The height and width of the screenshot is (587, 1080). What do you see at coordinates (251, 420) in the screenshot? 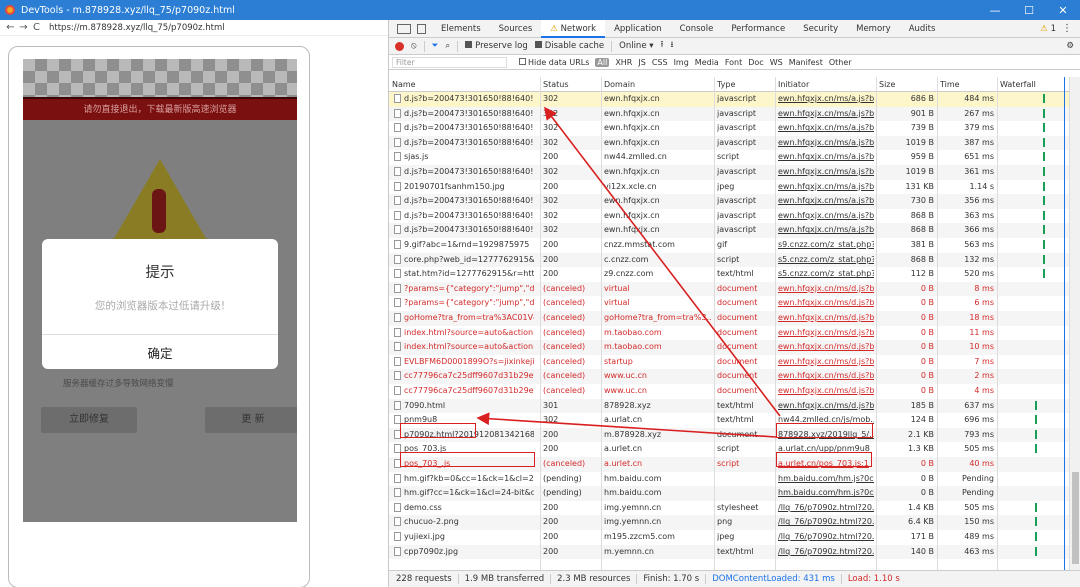
I see `update-button: 更 新` at bounding box center [251, 420].